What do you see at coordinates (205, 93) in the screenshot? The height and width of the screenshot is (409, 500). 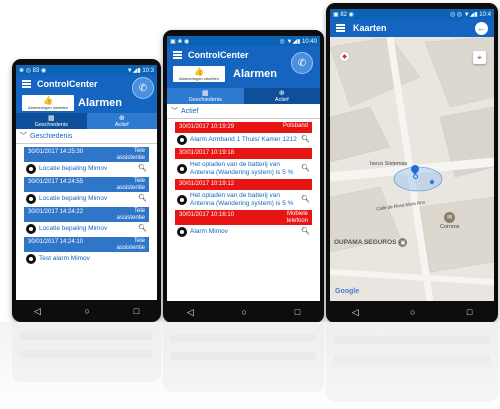 I see `calendar-icon: ▦` at bounding box center [205, 93].